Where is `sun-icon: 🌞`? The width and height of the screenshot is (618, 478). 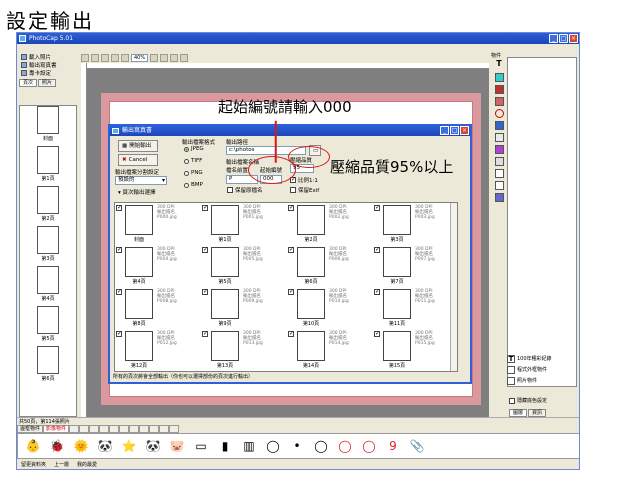
sun-icon: 🌞 is located at coordinates (81, 446).